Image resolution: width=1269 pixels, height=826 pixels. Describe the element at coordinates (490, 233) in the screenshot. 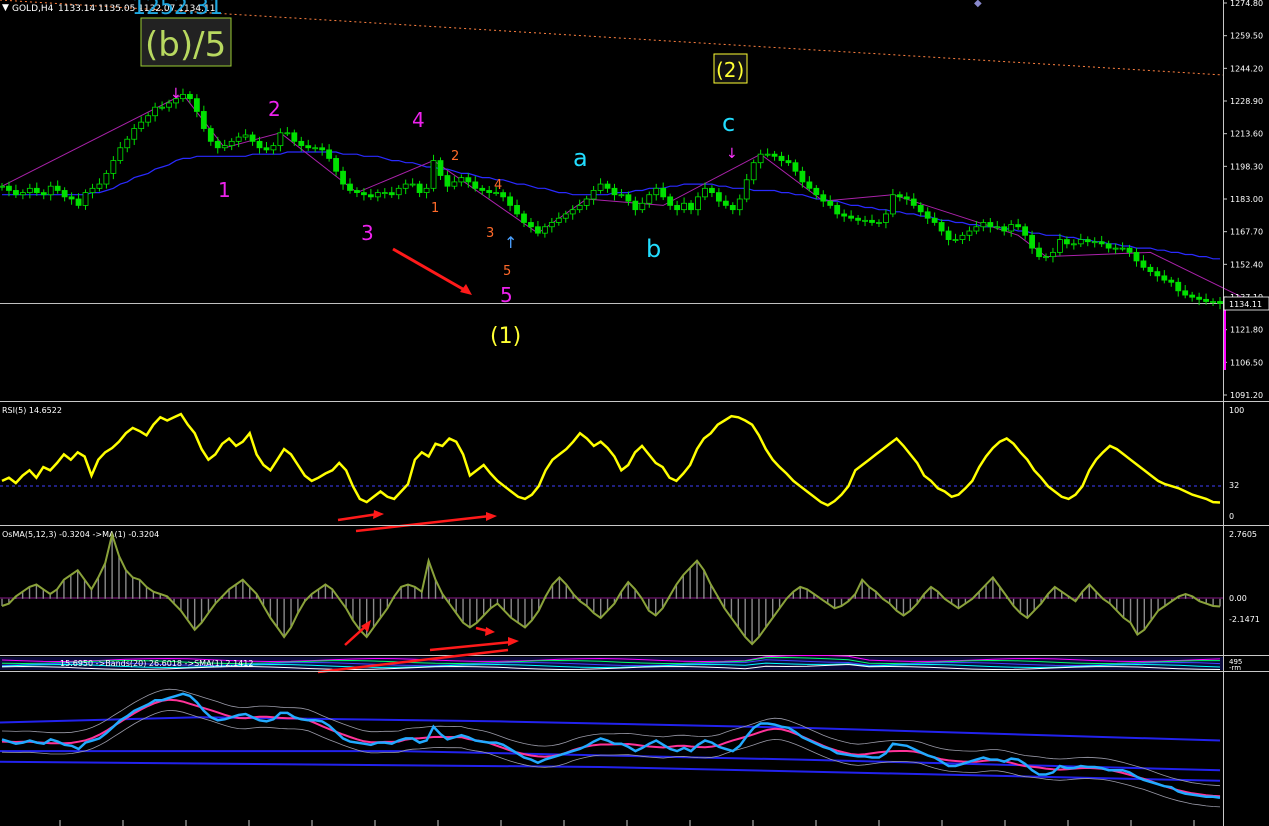

I see `sub-wave-3: 3` at that location.